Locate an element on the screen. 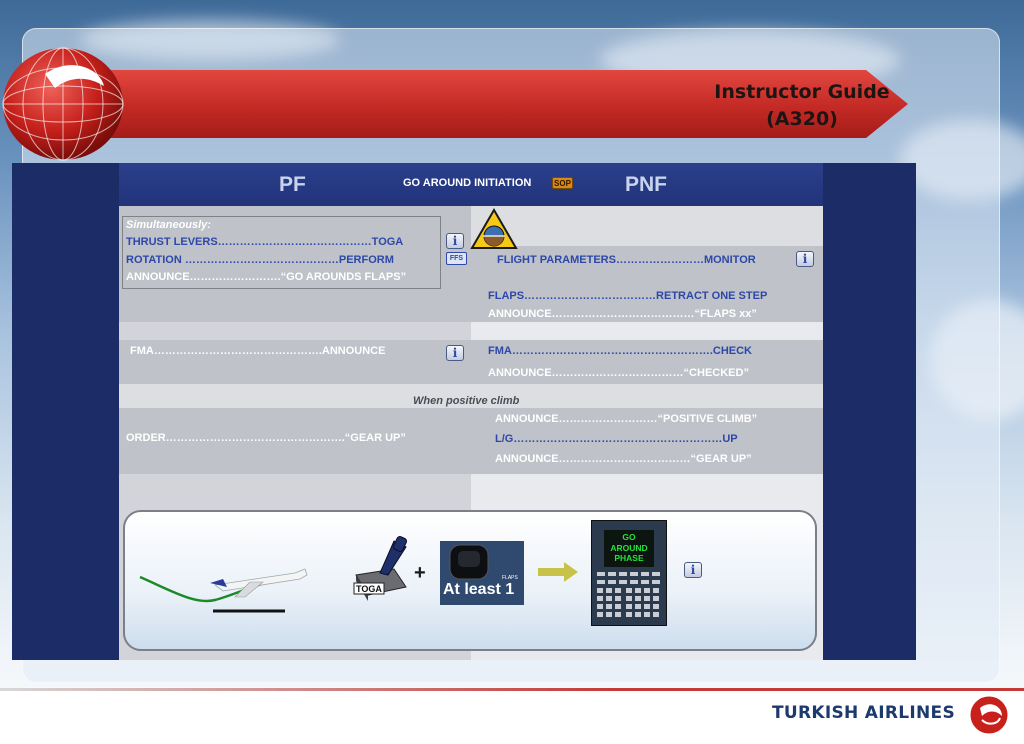 This screenshot has height=744, width=1024. banner-title-line1: Instructor Guide is located at coordinates (802, 92).